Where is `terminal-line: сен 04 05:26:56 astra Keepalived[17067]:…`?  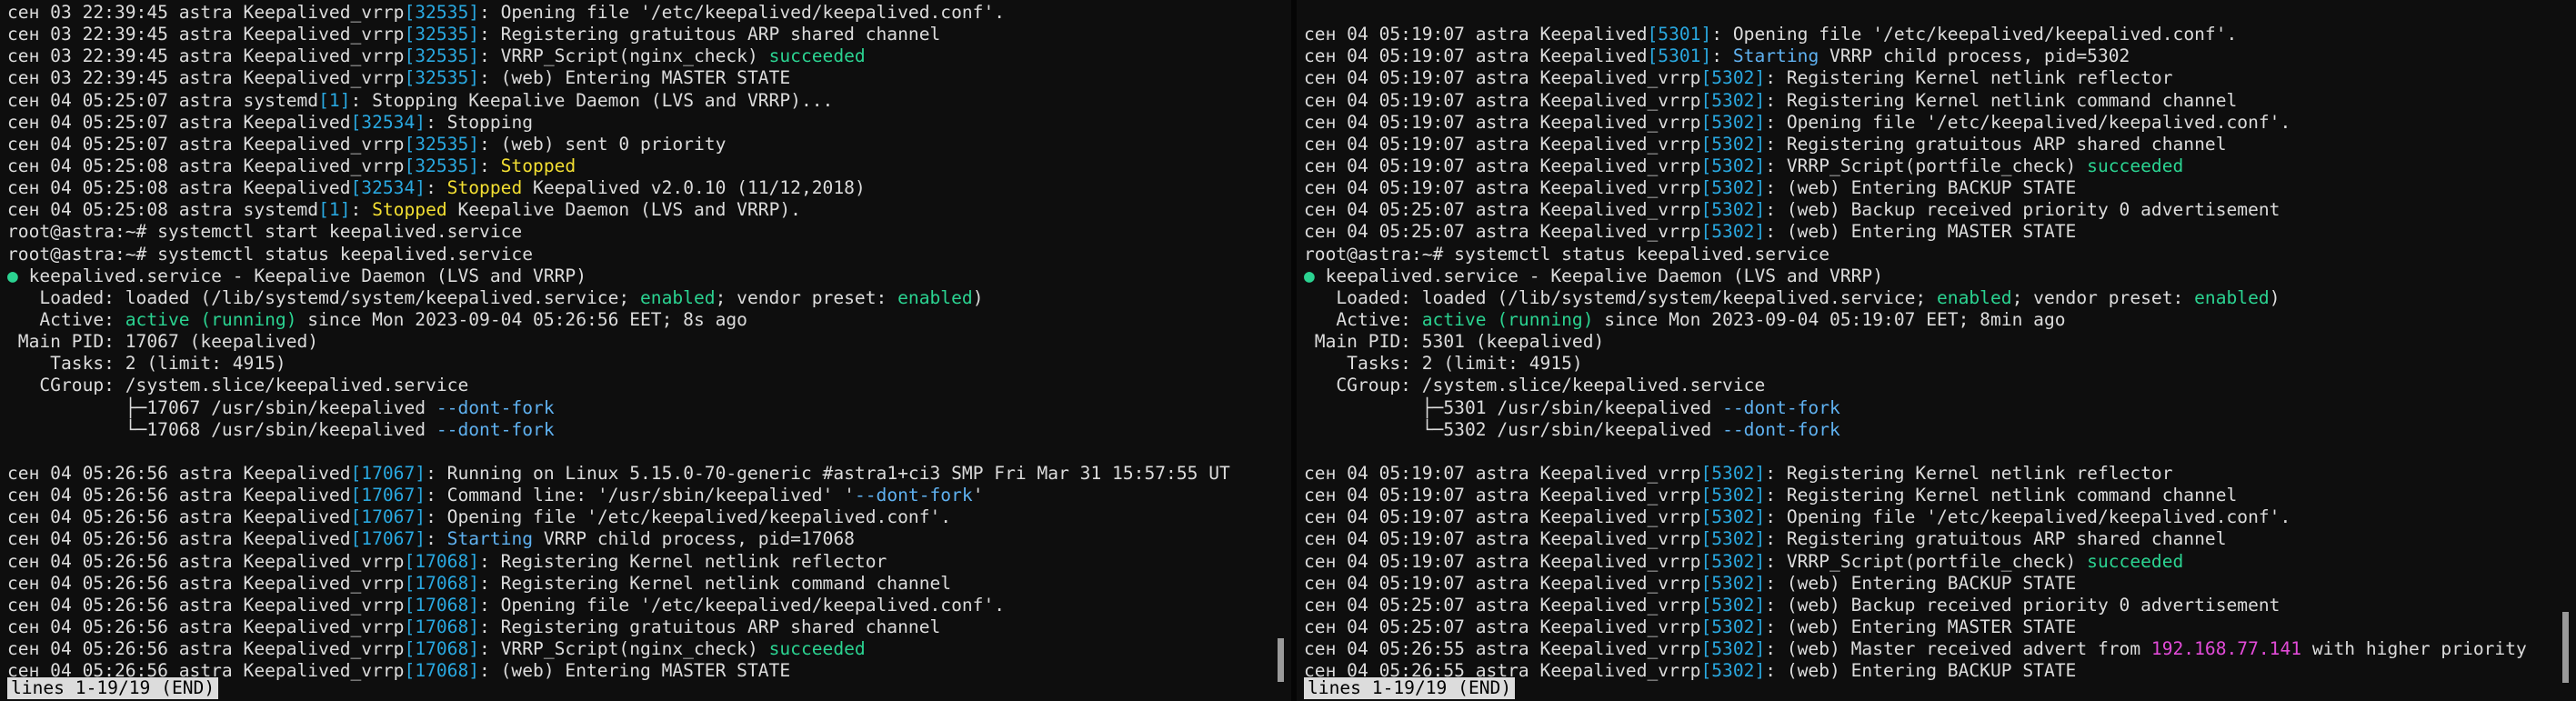 terminal-line: сен 04 05:26:56 astra Keepalived[17067]:… is located at coordinates (618, 474).